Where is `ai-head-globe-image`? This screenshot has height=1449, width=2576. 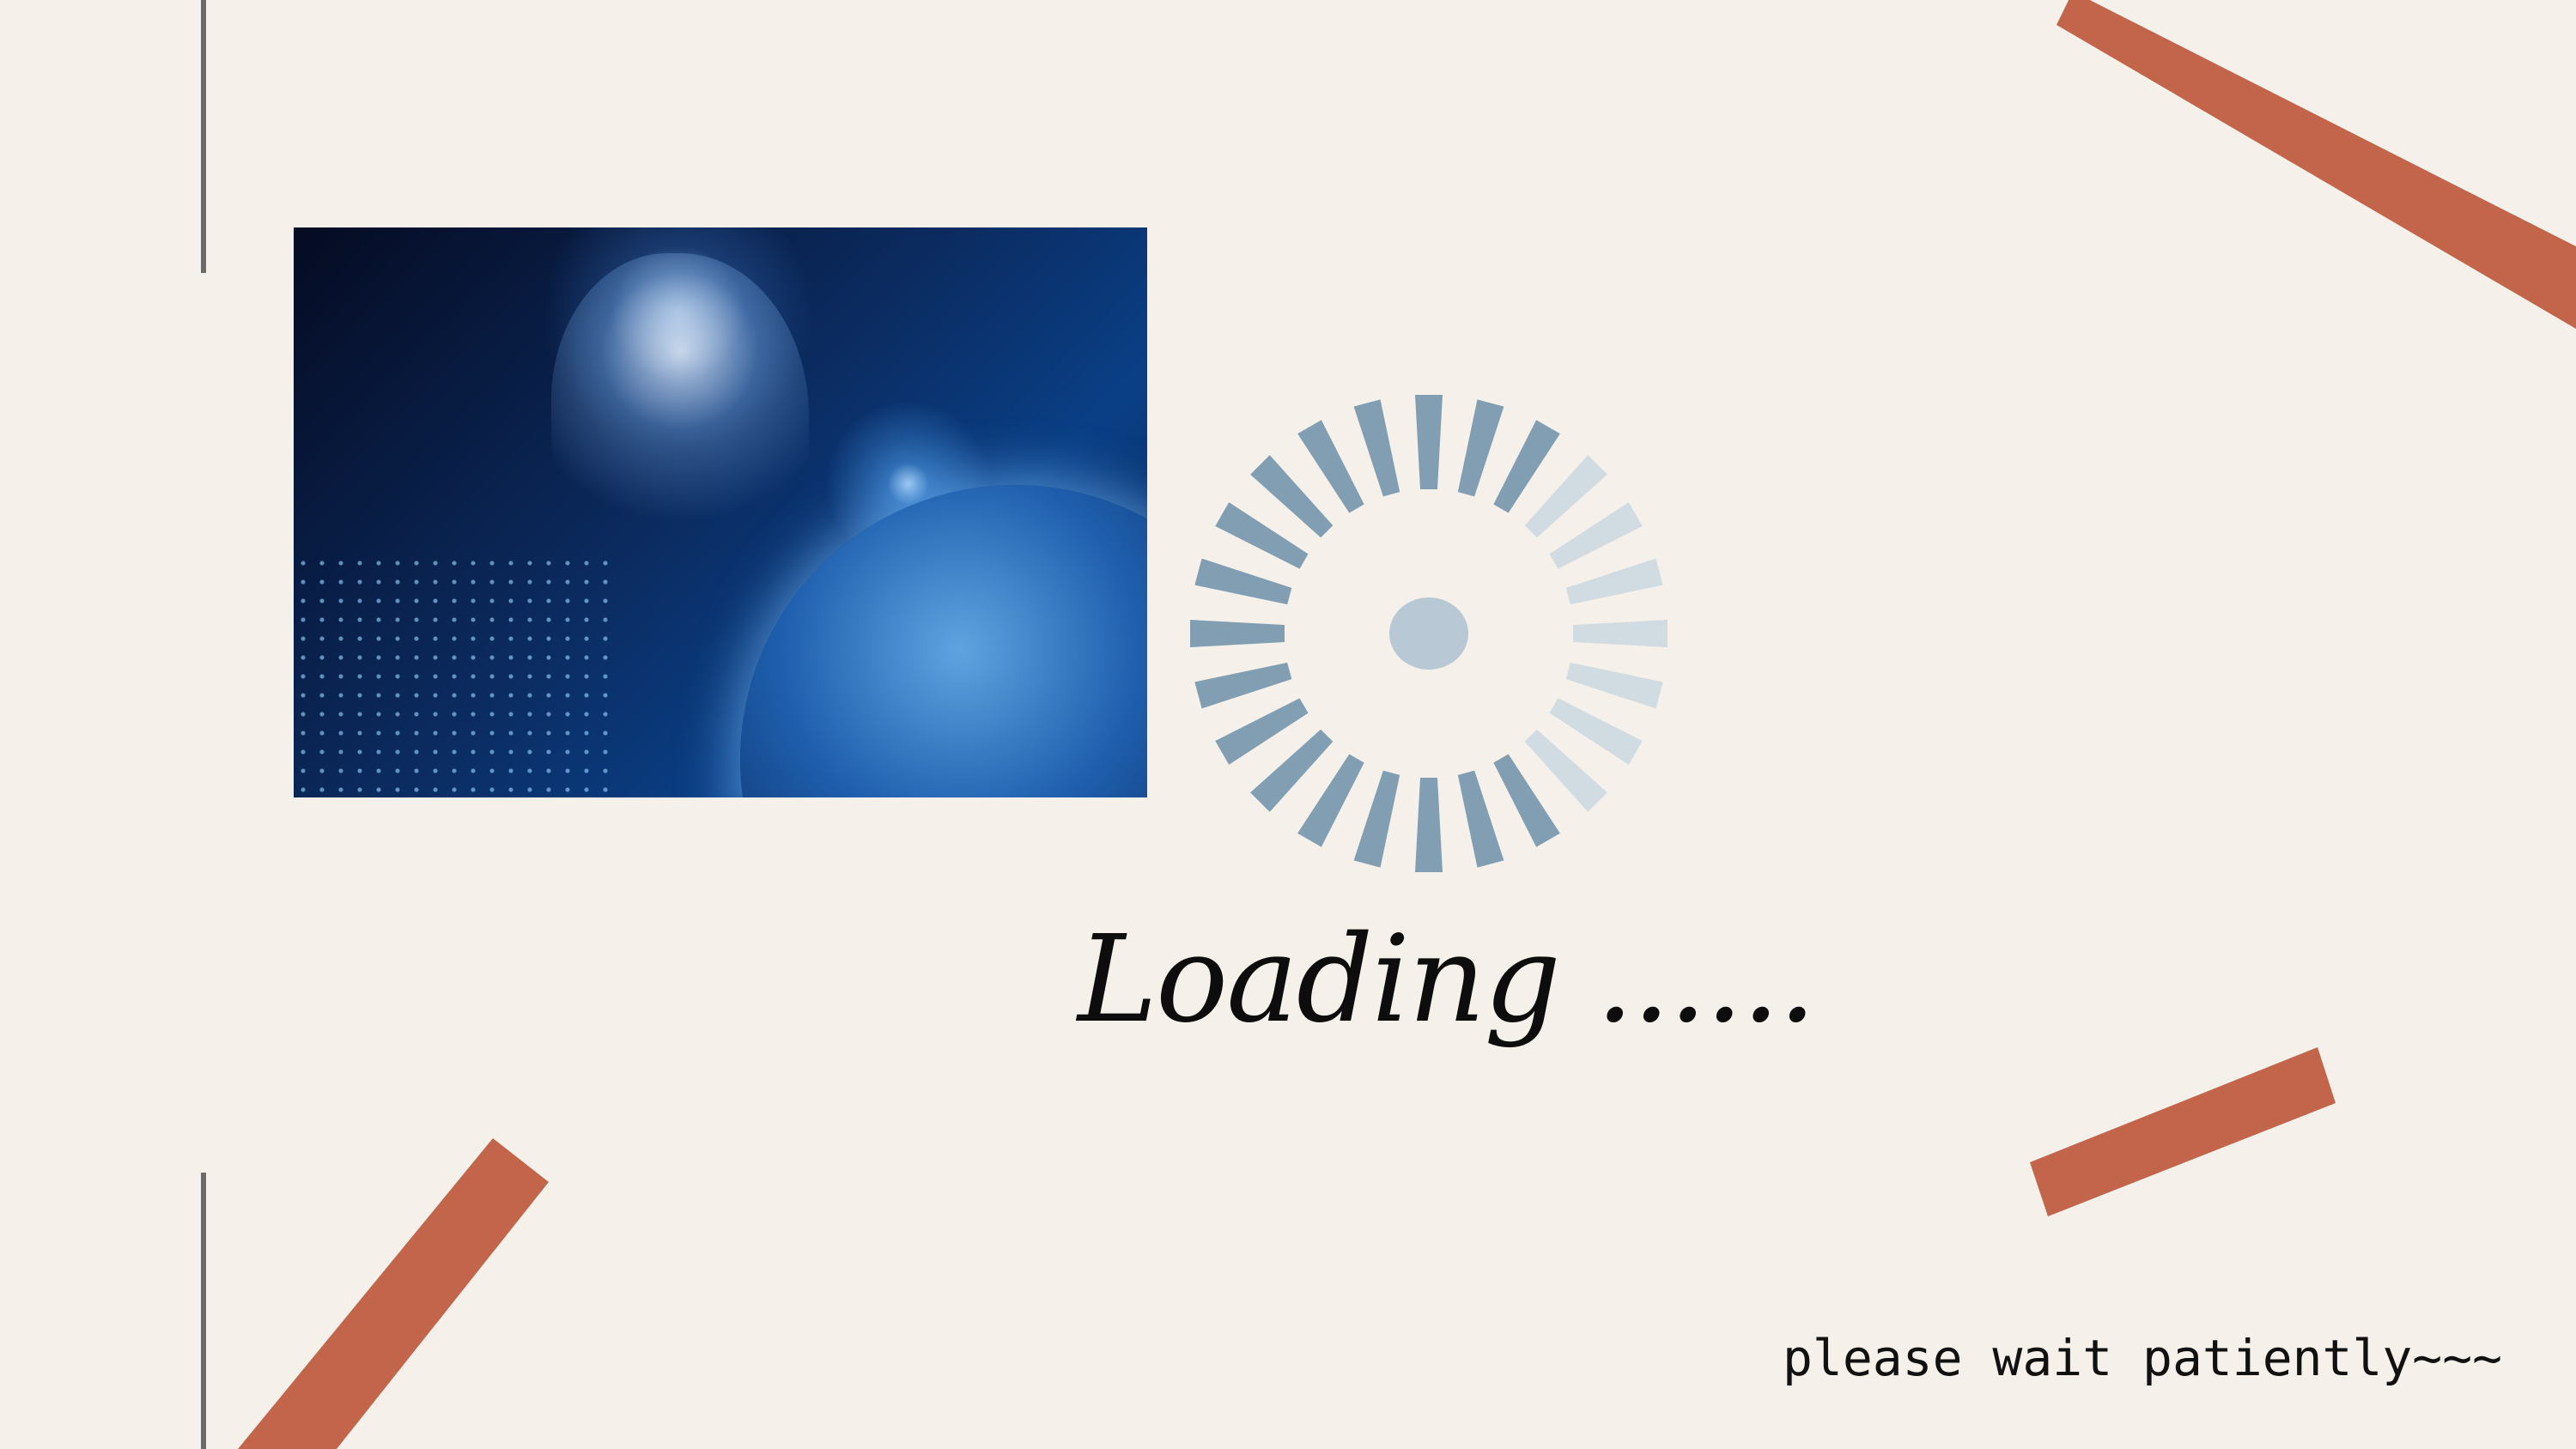
ai-head-globe-image is located at coordinates (720, 512).